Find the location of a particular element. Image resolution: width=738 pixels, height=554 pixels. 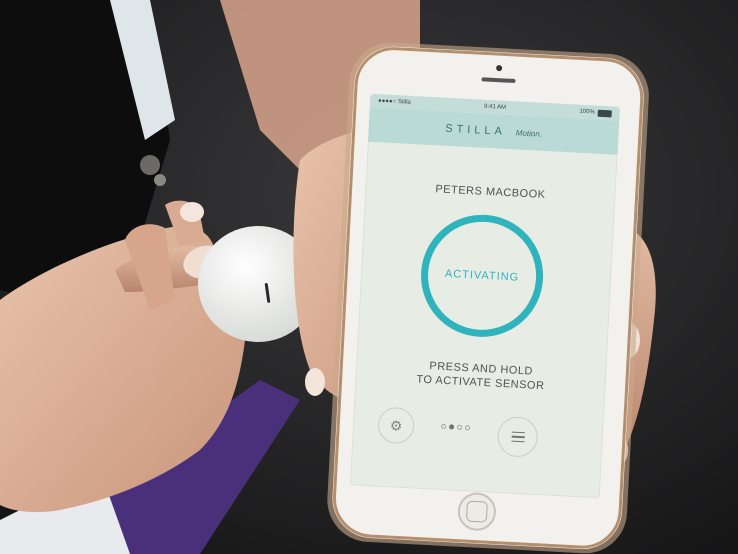

device-name: PETERS MACBOOK is located at coordinates (490, 192).